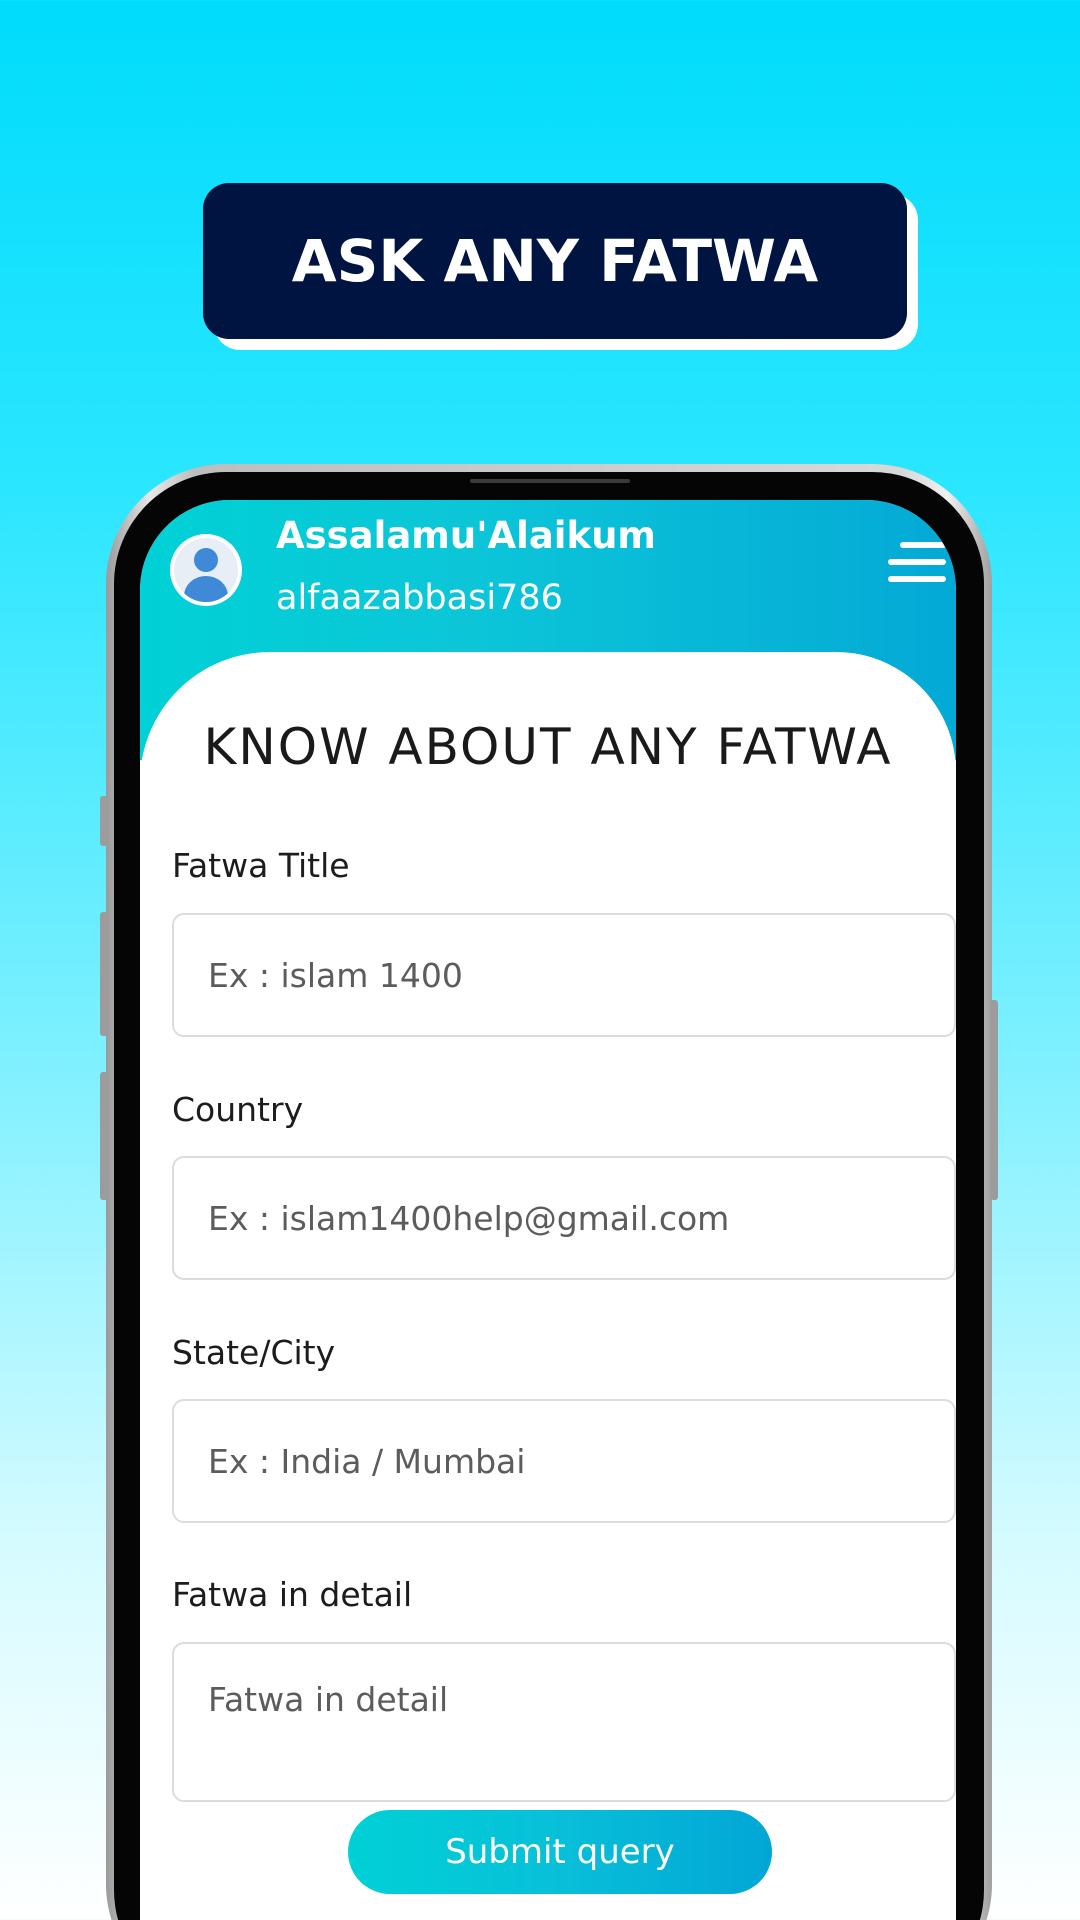 Image resolution: width=1080 pixels, height=1920 pixels. What do you see at coordinates (254, 1352) in the screenshot?
I see `state-city-label: State/City` at bounding box center [254, 1352].